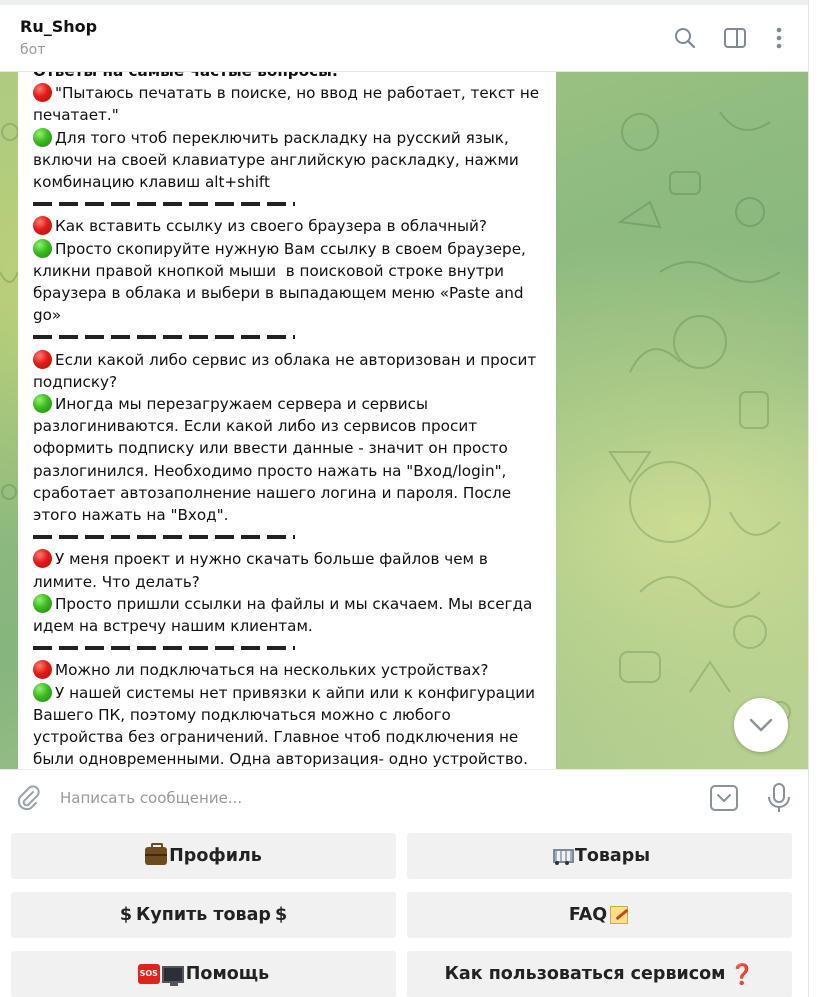 This screenshot has width=822, height=997. Describe the element at coordinates (185, 76) in the screenshot. I see `message-heading: Ответы на самые частые вопросы:` at that location.